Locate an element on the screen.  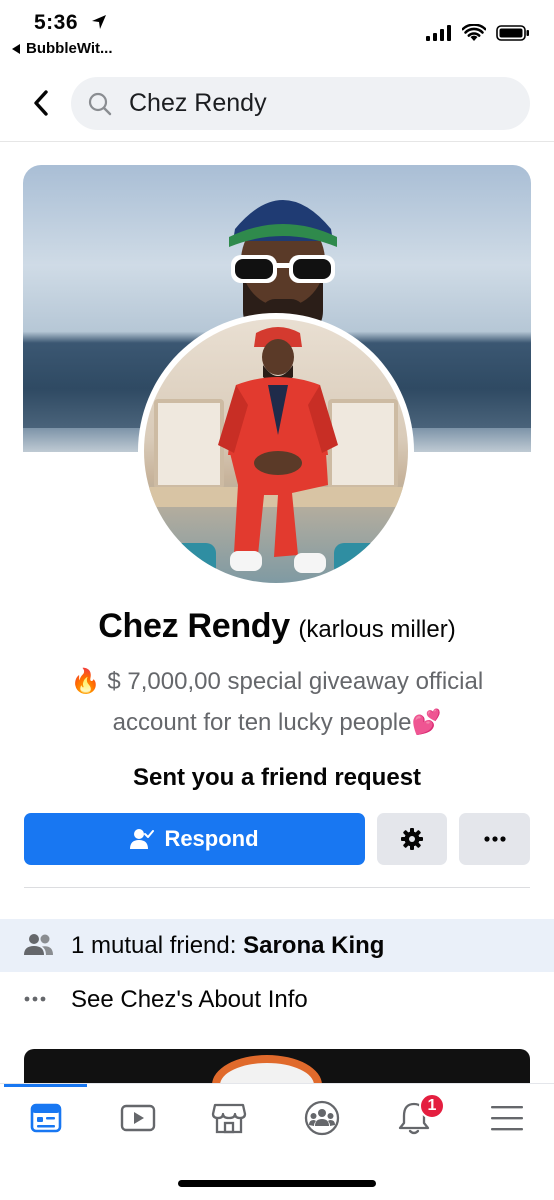
video-icon is located at coordinates (138, 1118).